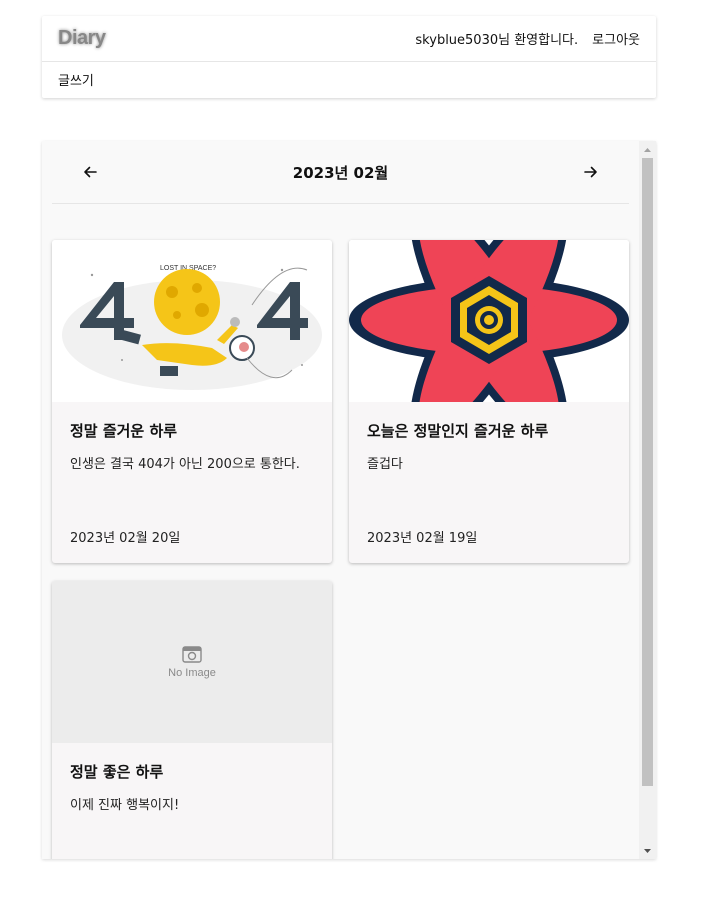  I want to click on card-title: 정말 좋은 하루, so click(117, 772).